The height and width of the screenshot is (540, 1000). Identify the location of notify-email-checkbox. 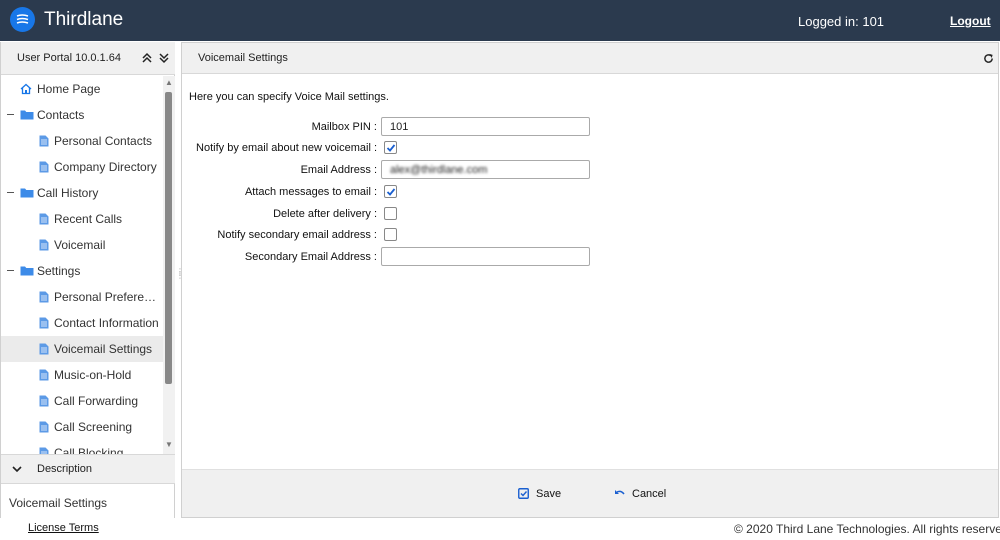
(390, 147).